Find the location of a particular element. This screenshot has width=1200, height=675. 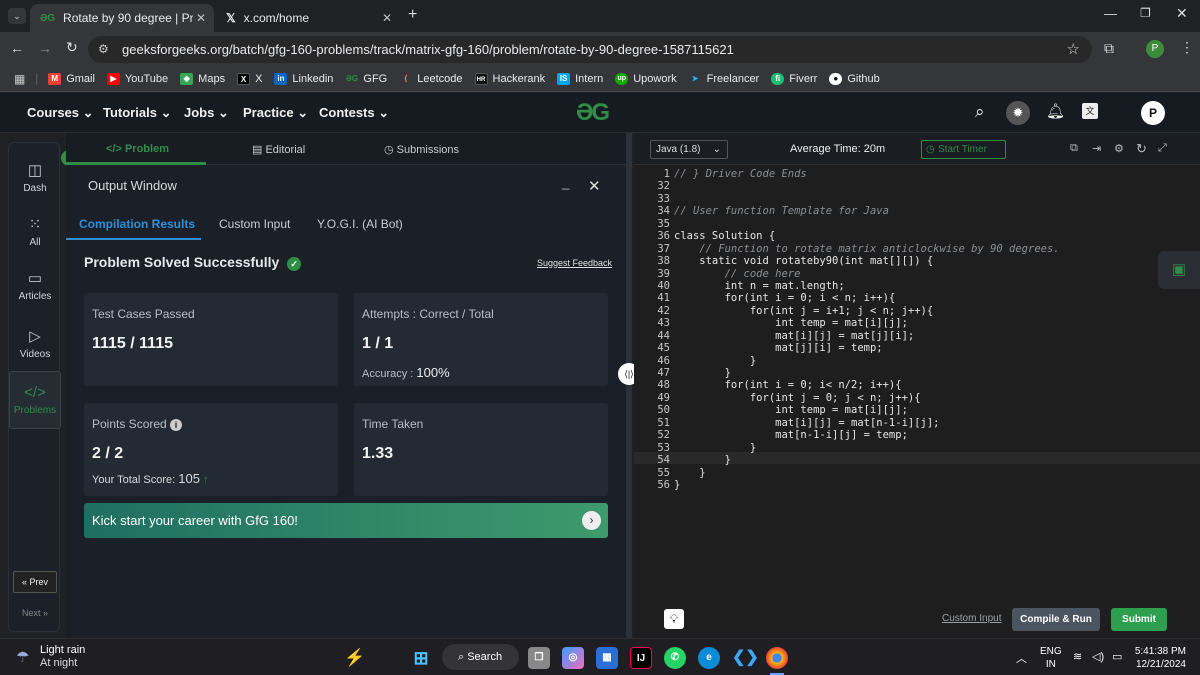

nav-contests: Contests ⌄ is located at coordinates (354, 113).